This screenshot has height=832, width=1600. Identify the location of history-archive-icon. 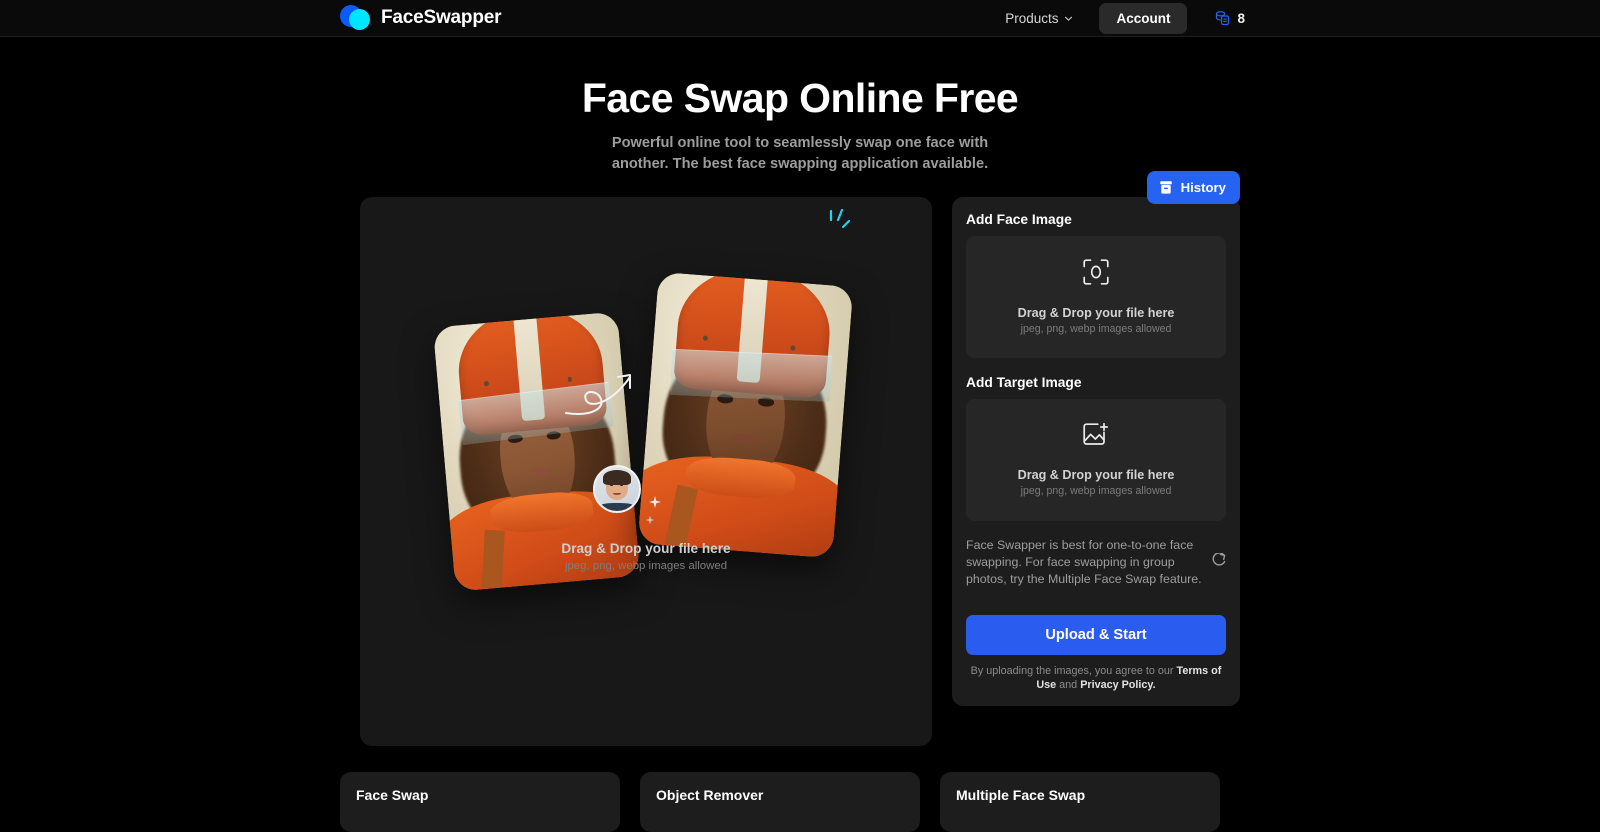
(1165, 187).